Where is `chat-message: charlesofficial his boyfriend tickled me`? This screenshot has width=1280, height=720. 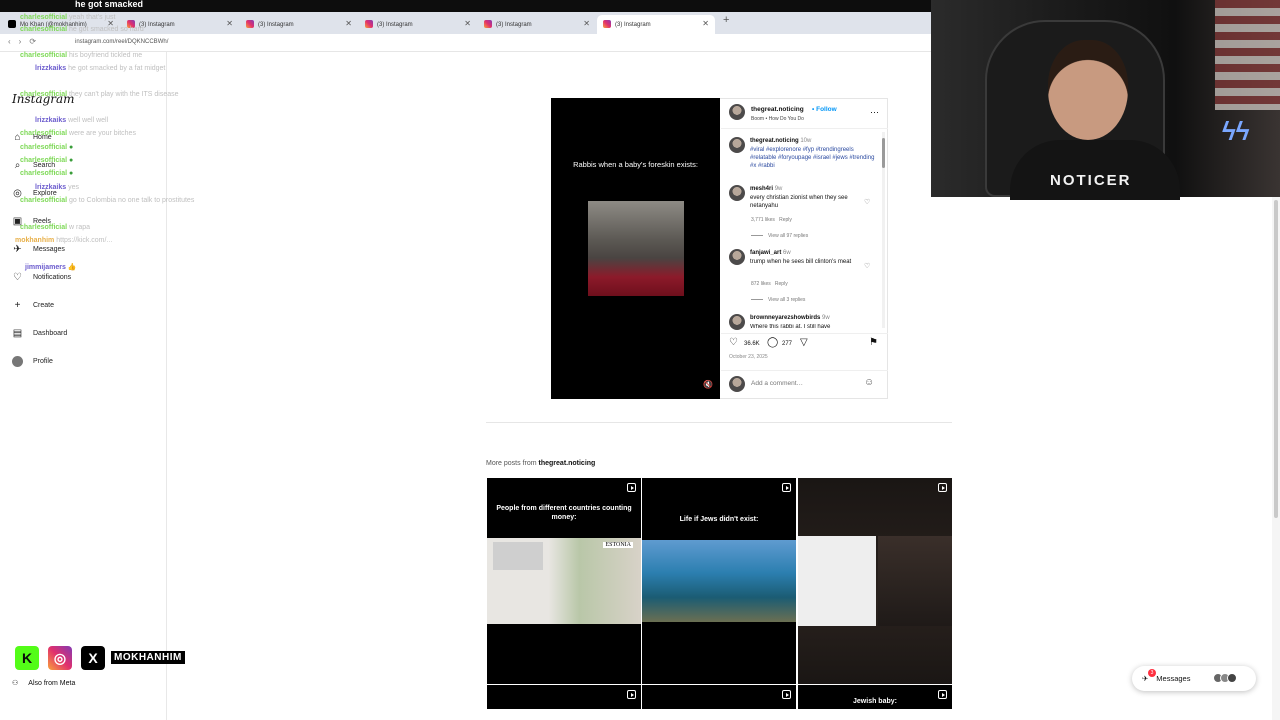 chat-message: charlesofficial his boyfriend tickled me is located at coordinates (81, 55).